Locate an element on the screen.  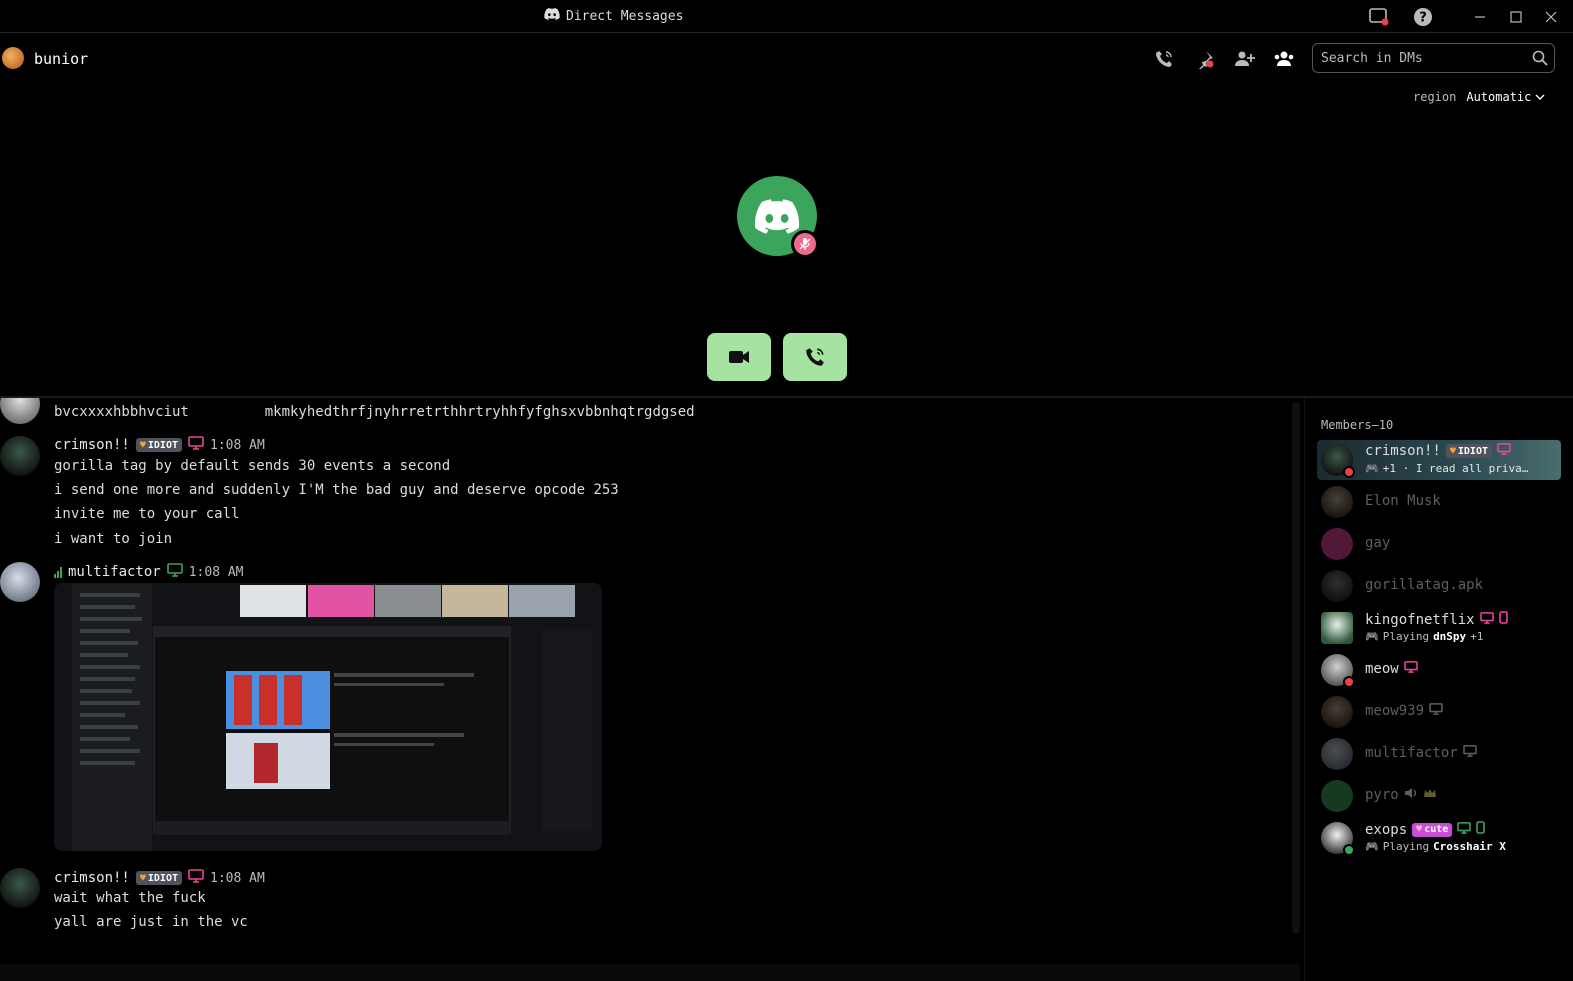
message-text: wait what the fuck is located at coordinates (130, 898).